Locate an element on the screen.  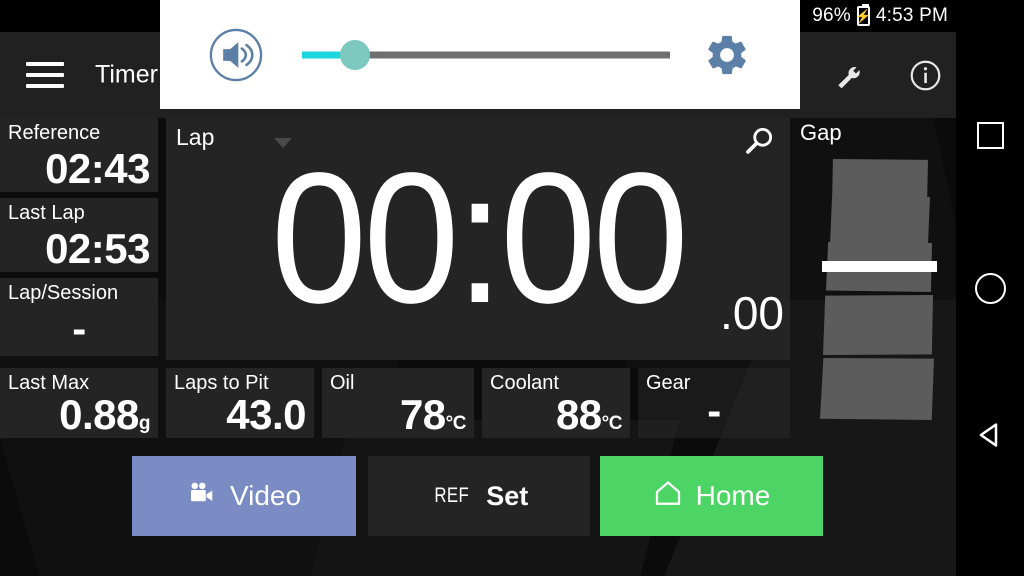
triangle-back-icon is located at coordinates (990, 435).